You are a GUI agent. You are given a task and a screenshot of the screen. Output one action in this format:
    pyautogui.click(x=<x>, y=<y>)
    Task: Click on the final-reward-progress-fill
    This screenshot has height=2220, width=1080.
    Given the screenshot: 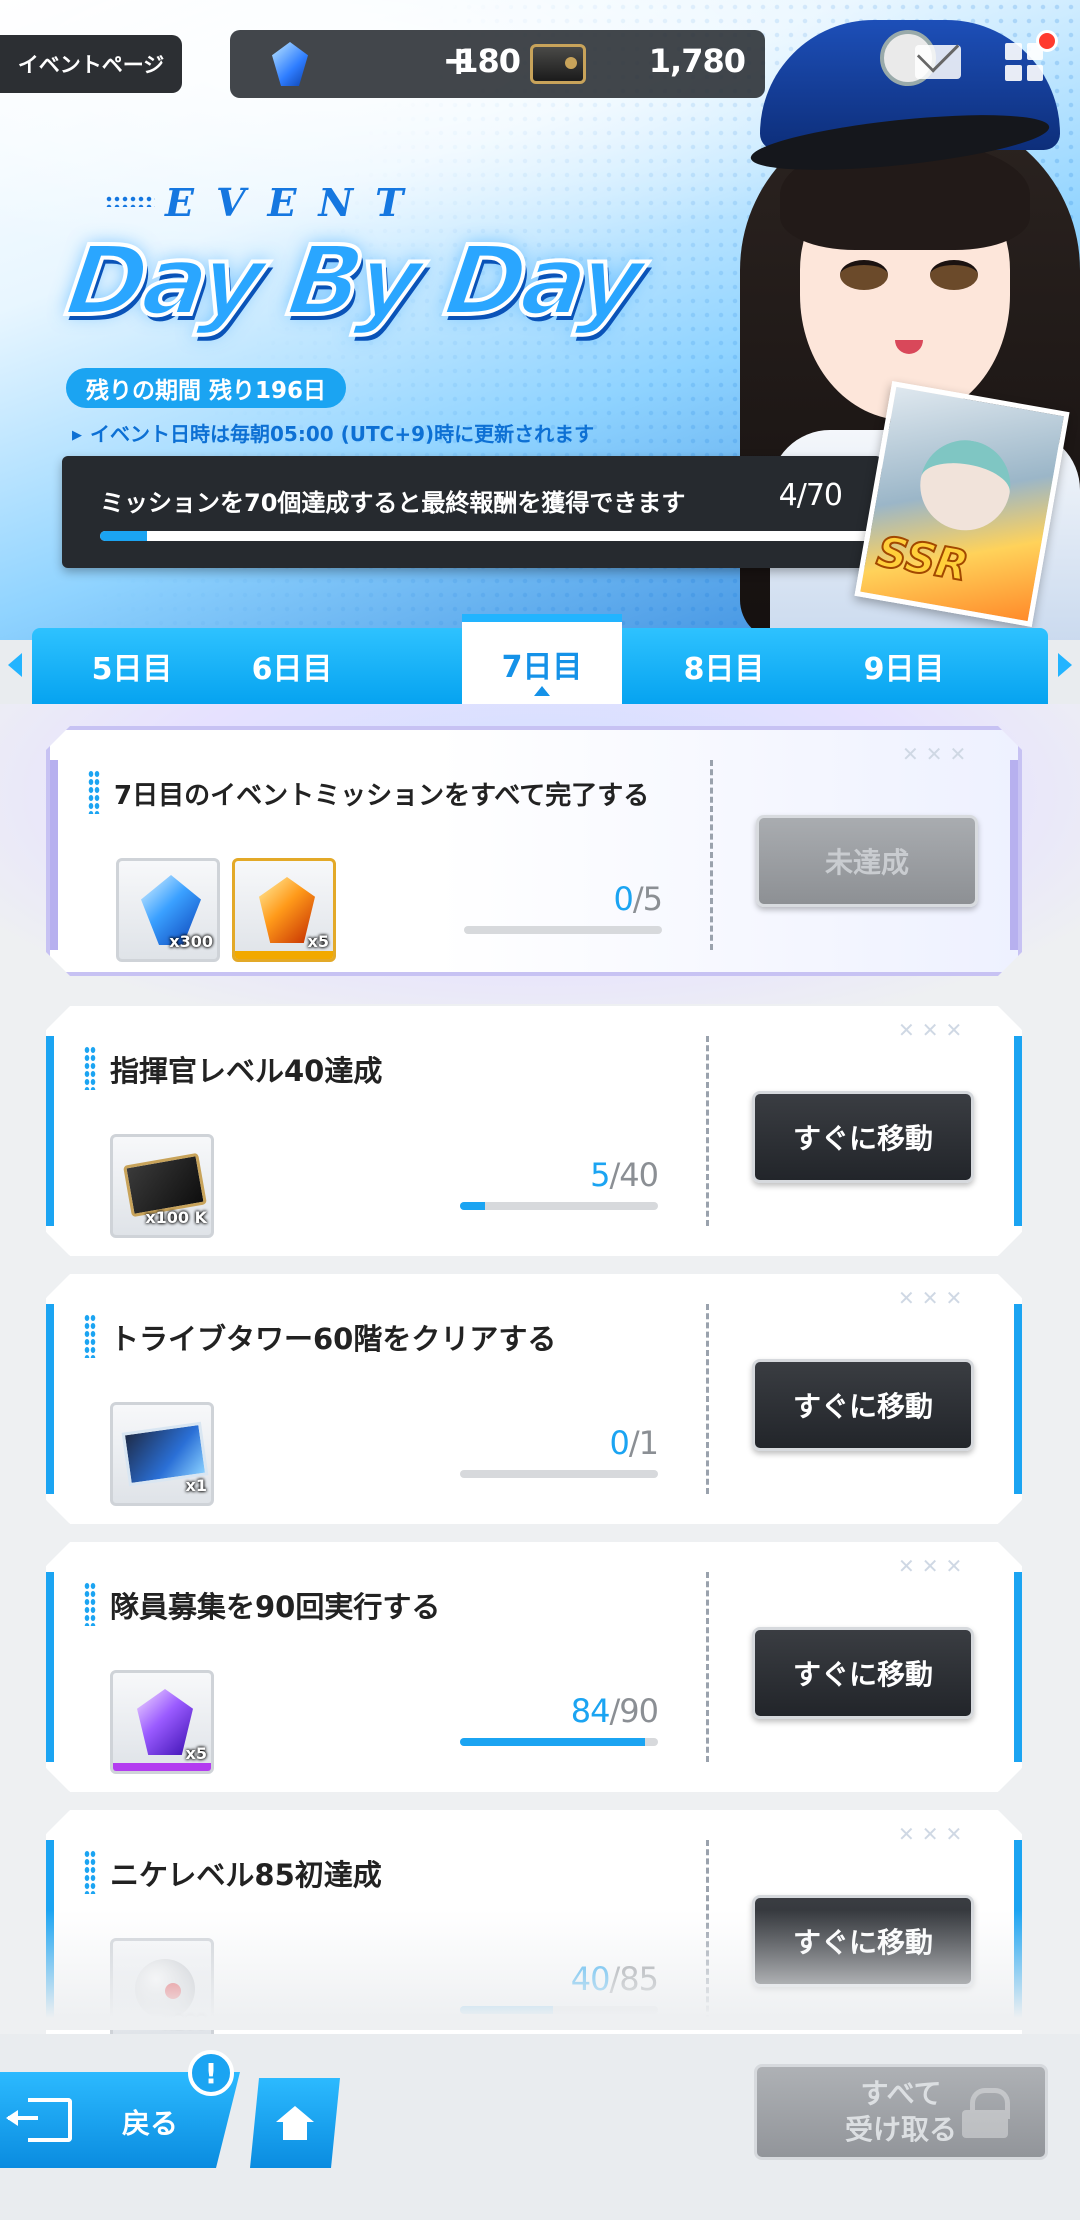 What is the action you would take?
    pyautogui.click(x=123, y=536)
    